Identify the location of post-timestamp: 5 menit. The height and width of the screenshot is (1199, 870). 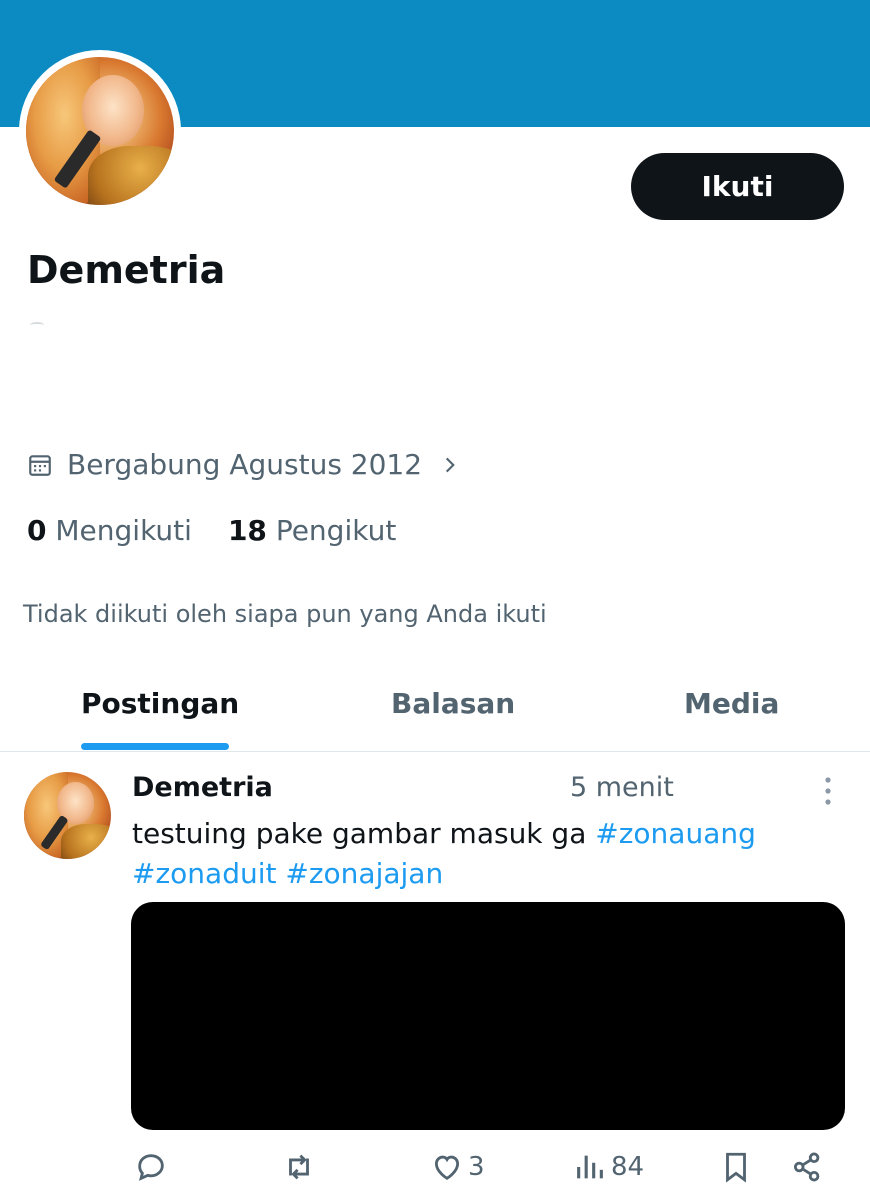
(622, 787).